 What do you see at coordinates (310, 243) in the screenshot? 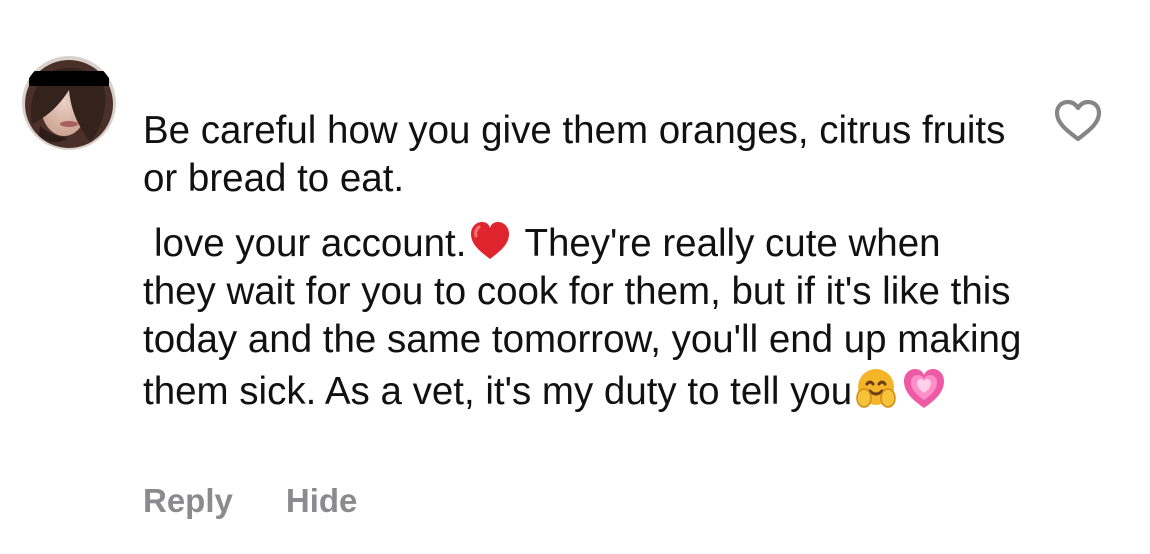
I see `comment-paragraph-two-start: love your account.` at bounding box center [310, 243].